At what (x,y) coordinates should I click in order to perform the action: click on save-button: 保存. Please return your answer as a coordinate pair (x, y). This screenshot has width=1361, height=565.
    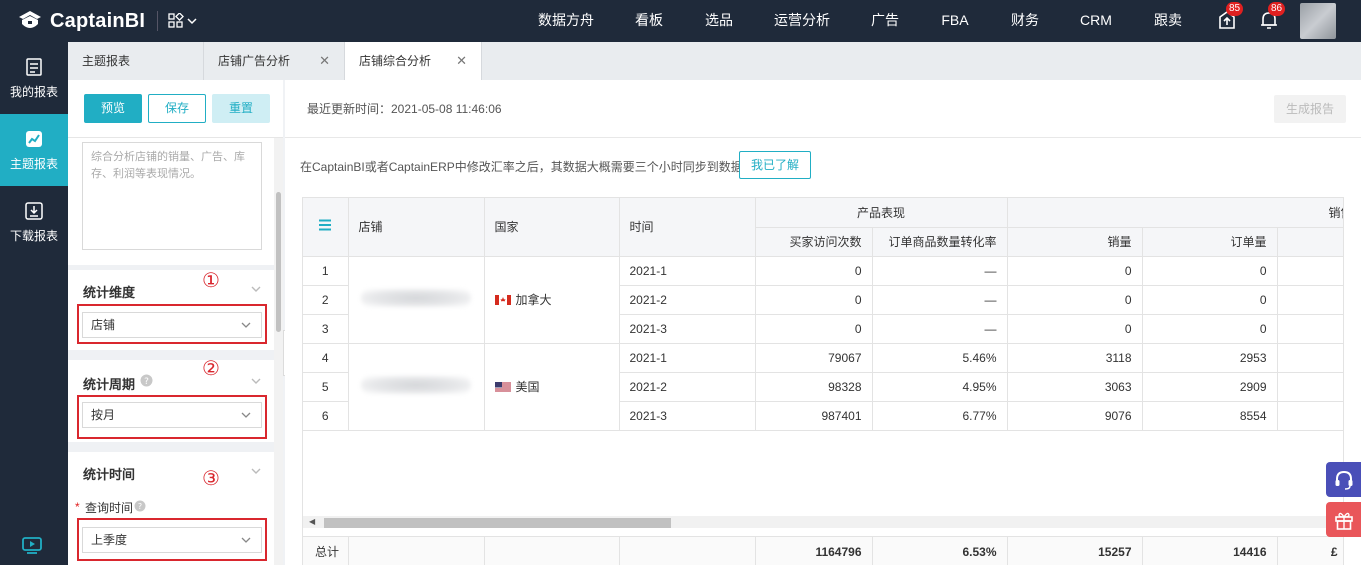
    Looking at the image, I should click on (177, 108).